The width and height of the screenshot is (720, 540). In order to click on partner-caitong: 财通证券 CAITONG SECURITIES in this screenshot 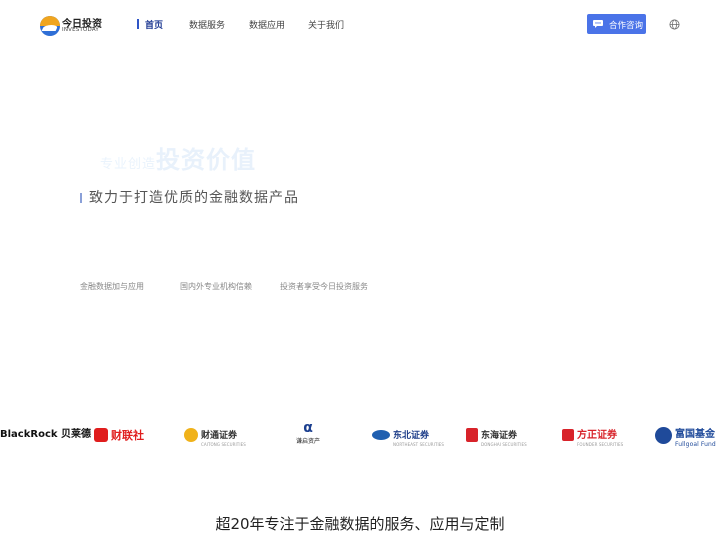, I will do `click(215, 435)`.